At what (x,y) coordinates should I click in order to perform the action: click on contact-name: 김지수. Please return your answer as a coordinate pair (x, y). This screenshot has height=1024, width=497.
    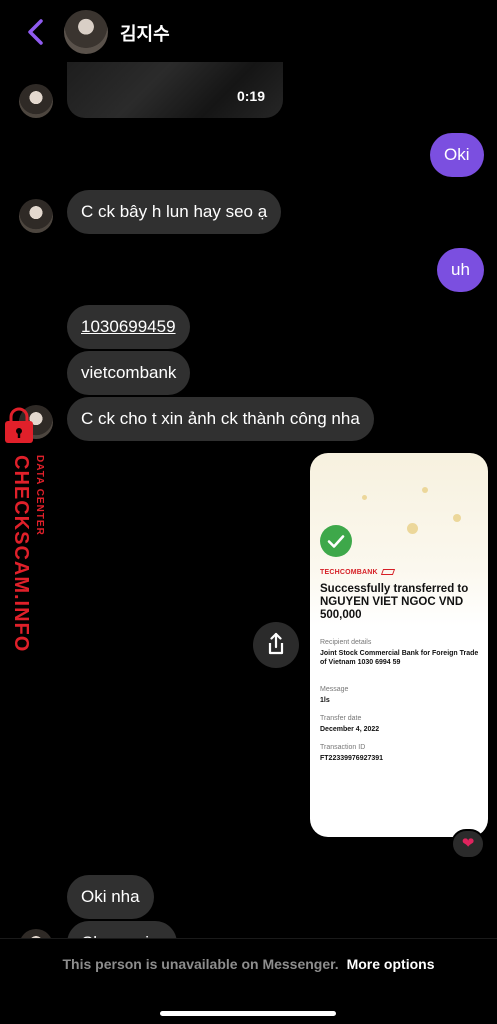
    Looking at the image, I should click on (145, 33).